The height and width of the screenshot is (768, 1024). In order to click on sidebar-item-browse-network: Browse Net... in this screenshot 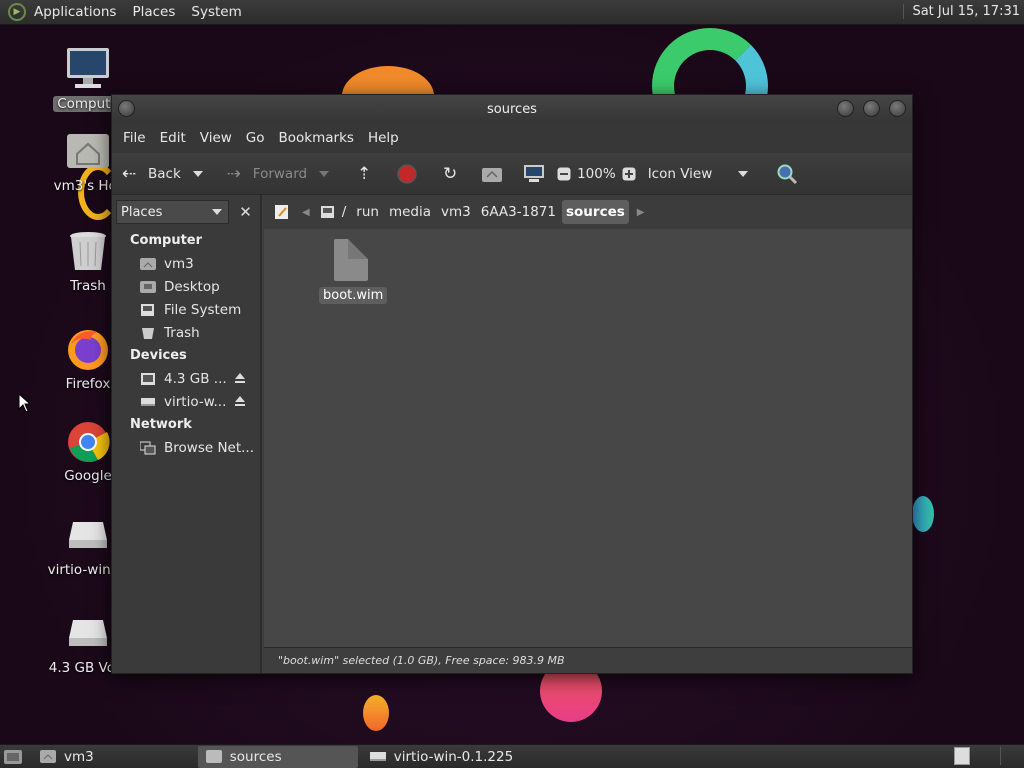, I will do `click(186, 447)`.